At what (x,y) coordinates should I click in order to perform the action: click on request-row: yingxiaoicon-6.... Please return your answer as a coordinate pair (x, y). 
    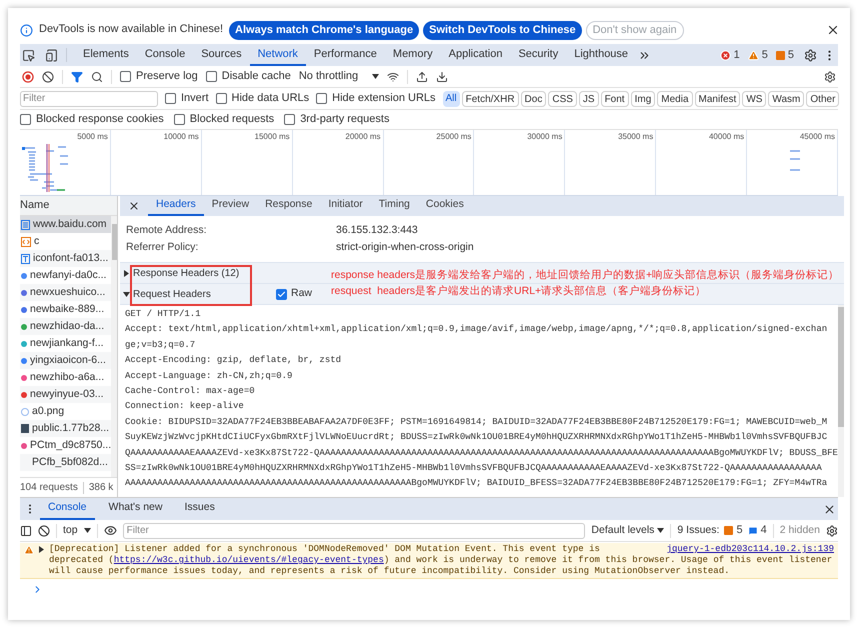
    Looking at the image, I should click on (66, 360).